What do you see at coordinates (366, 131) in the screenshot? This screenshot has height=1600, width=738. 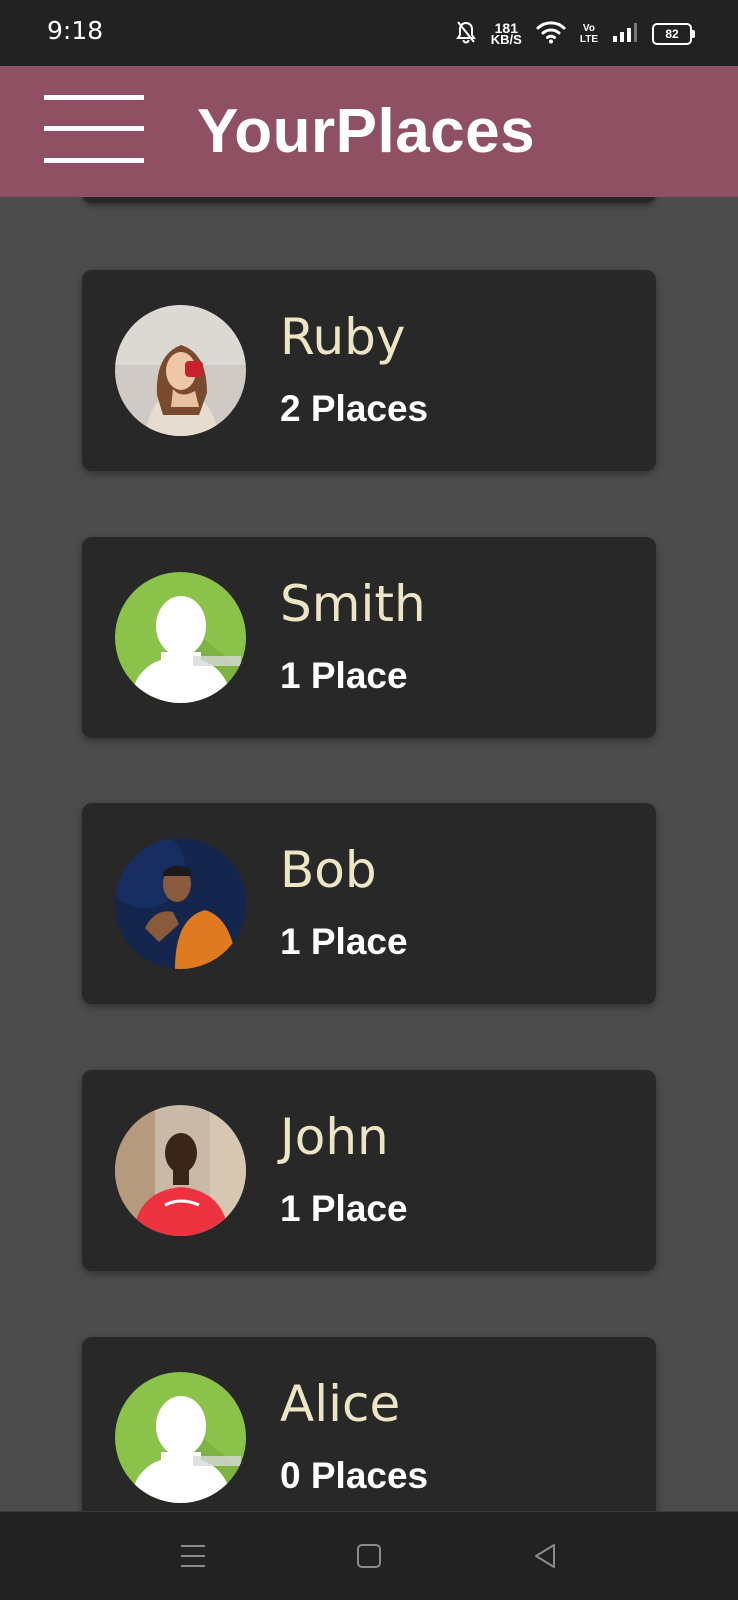 I see `app-title: YourPlaces` at bounding box center [366, 131].